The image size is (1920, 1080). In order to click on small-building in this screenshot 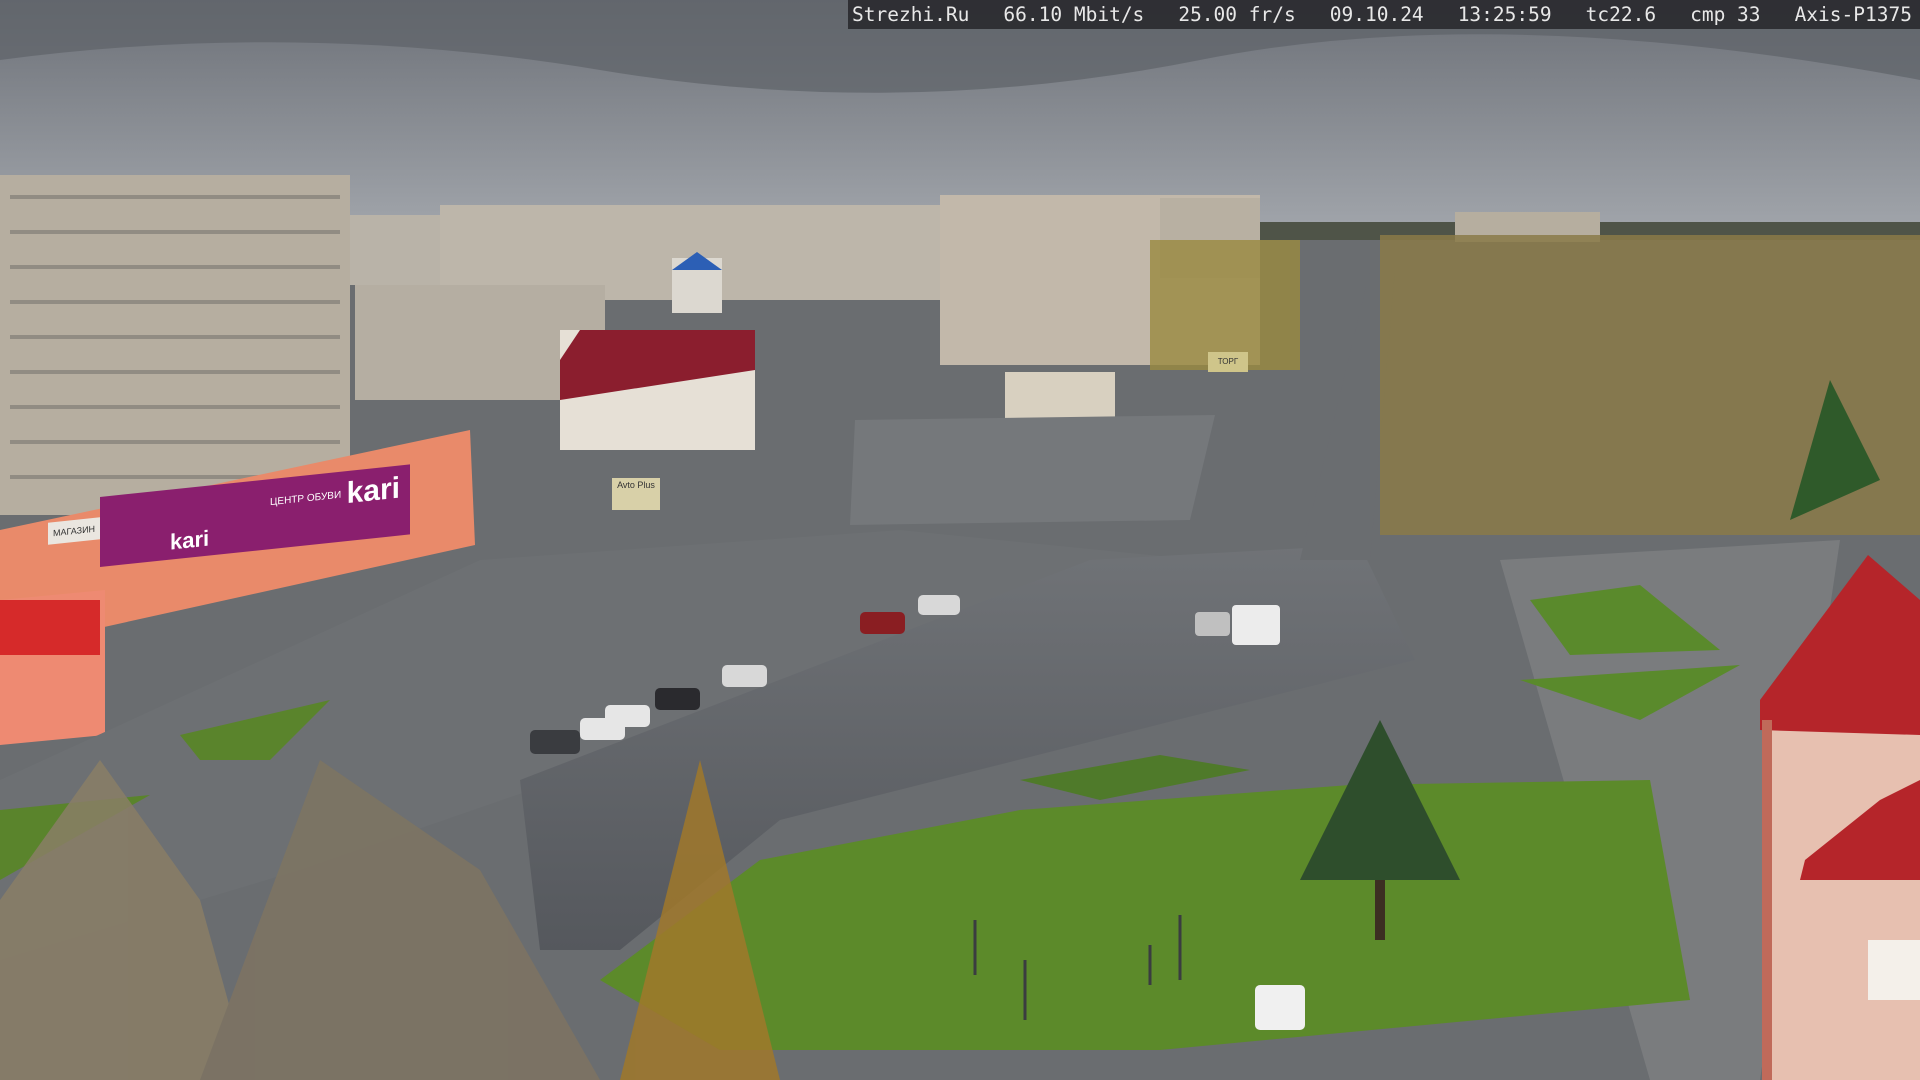, I will do `click(1060, 396)`.